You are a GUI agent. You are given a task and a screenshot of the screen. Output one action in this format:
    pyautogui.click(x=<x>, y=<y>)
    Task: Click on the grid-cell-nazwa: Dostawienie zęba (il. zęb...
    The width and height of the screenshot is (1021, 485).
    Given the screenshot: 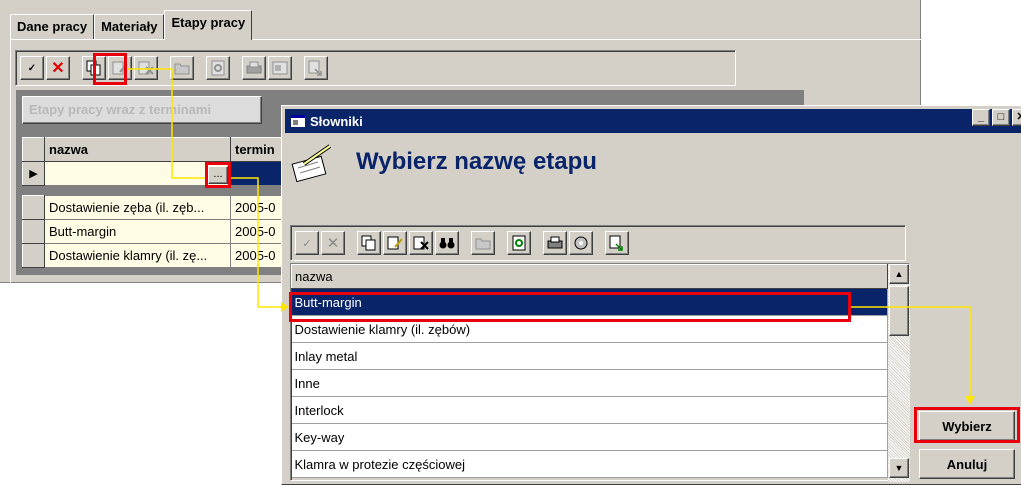 What is the action you would take?
    pyautogui.click(x=137, y=207)
    